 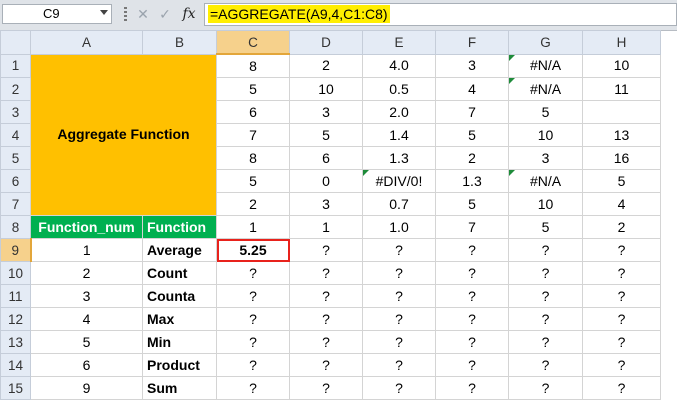 What do you see at coordinates (123, 134) in the screenshot?
I see `merged-title-cell: Aggregate Function` at bounding box center [123, 134].